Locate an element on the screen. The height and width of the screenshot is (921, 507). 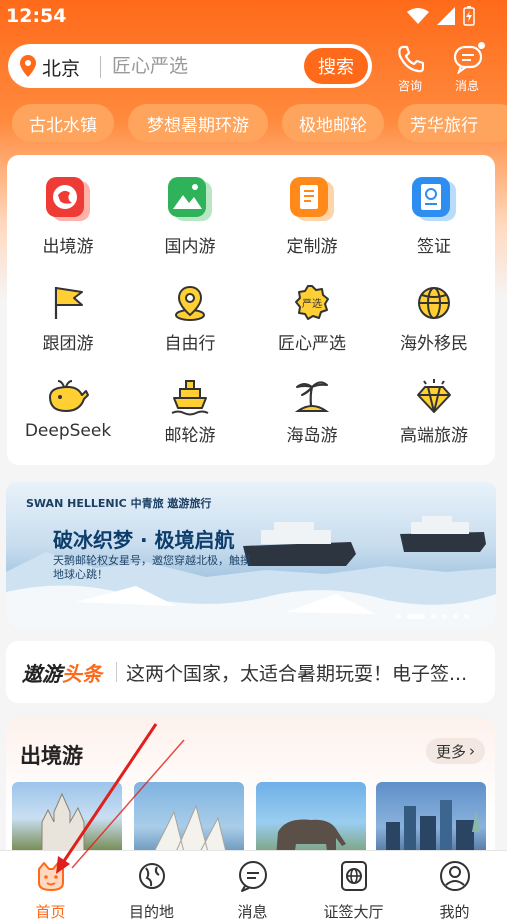
bottom-tabbar: 首页 目的地 消息 证签大厅 我的 is located at coordinates (253, 885).